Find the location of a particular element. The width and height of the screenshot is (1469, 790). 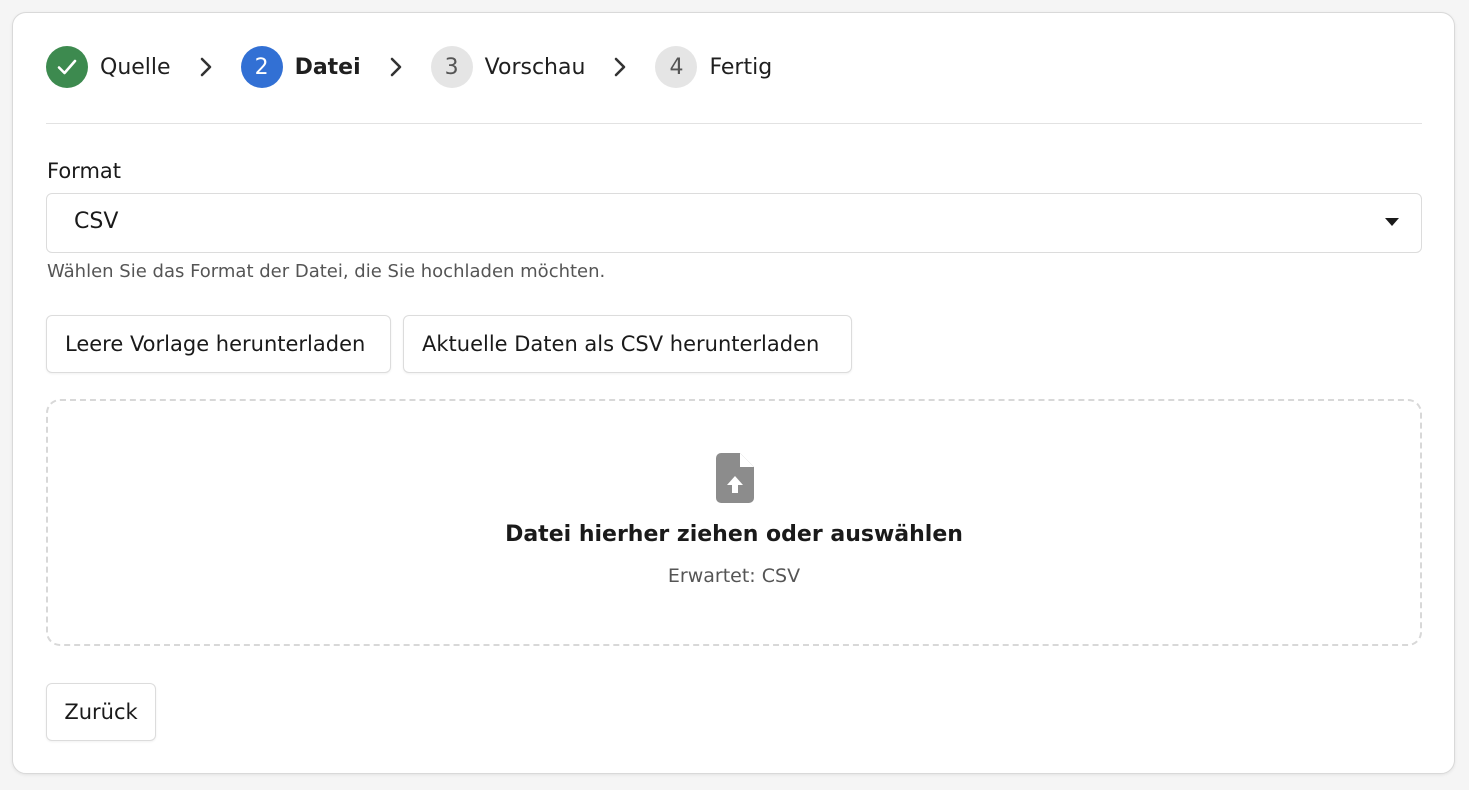

step-number: 3 is located at coordinates (451, 67).